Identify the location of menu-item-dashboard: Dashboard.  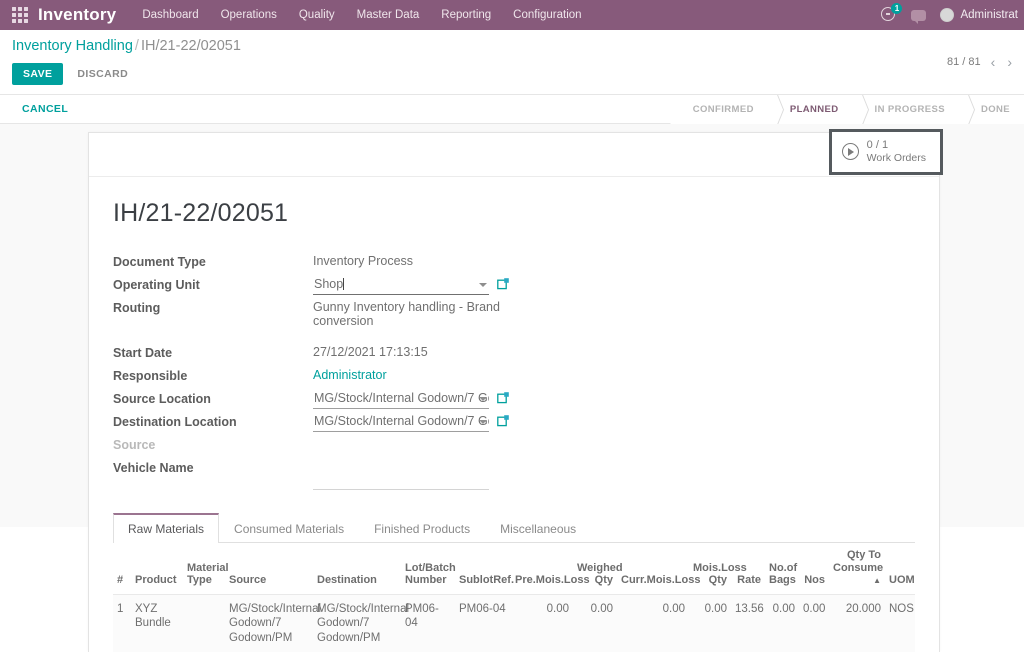
(170, 15).